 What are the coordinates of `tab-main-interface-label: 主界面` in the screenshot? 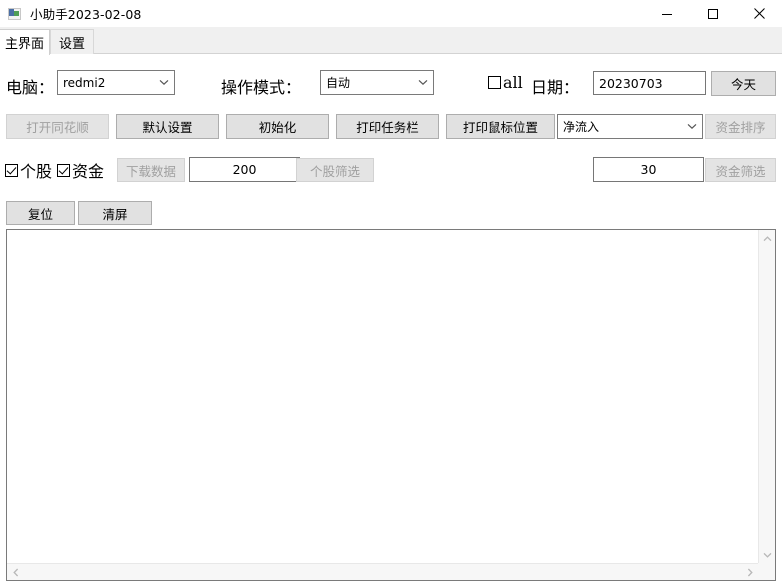 It's located at (24, 44).